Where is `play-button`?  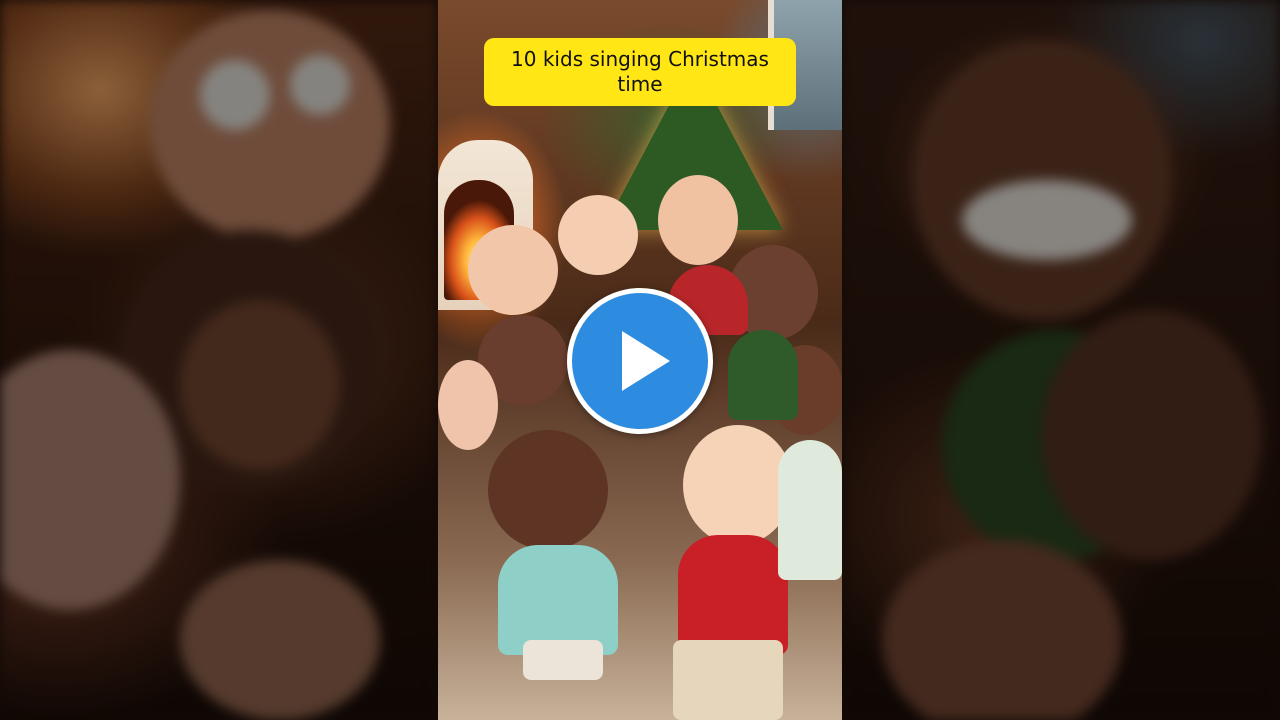
play-button is located at coordinates (640, 361).